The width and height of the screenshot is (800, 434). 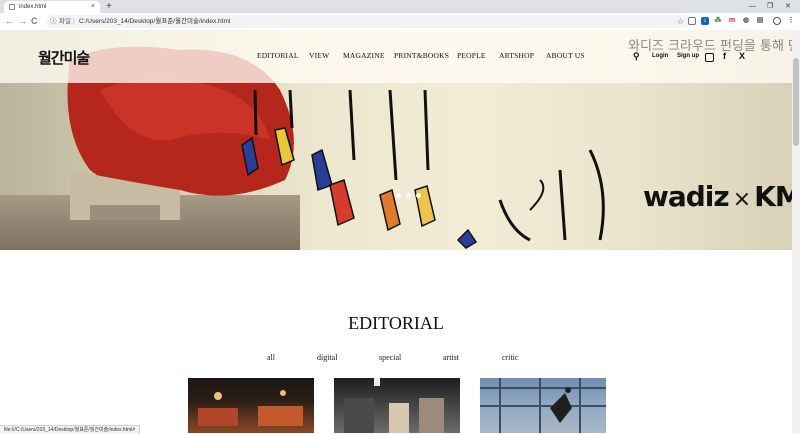 What do you see at coordinates (278, 55) in the screenshot?
I see `nav-editorial: EDITORIAL` at bounding box center [278, 55].